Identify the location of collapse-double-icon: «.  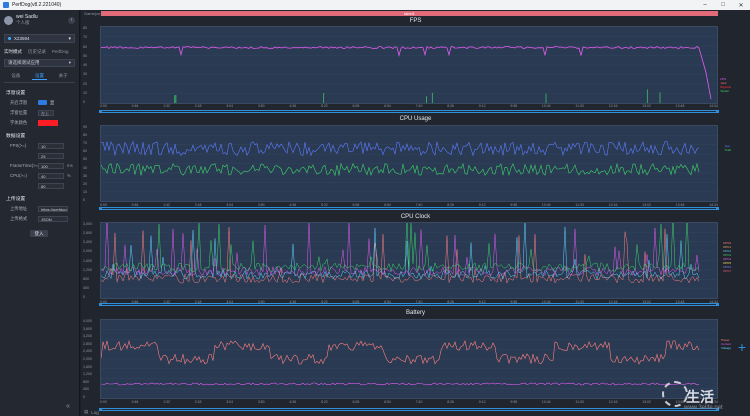
(68, 406).